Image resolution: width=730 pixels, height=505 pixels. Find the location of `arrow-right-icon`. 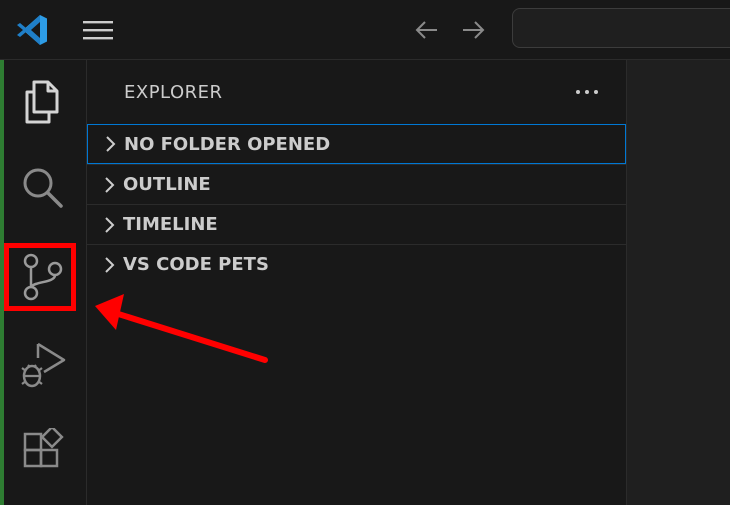

arrow-right-icon is located at coordinates (473, 30).